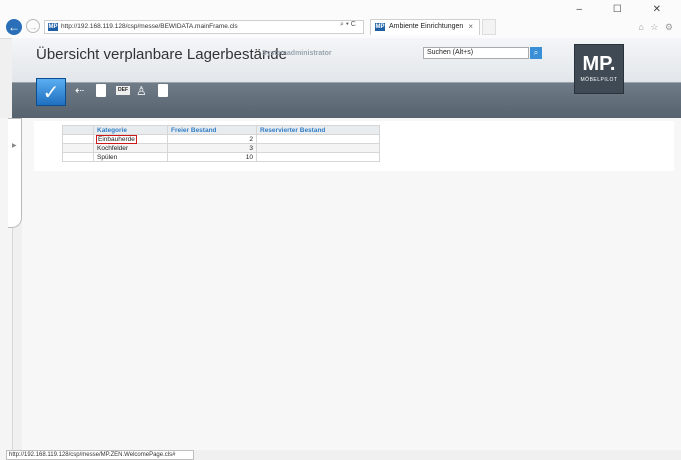 Image resolution: width=681 pixels, height=460 pixels. I want to click on browser-tab: MP Ambiente Einrichtungen ×, so click(425, 27).